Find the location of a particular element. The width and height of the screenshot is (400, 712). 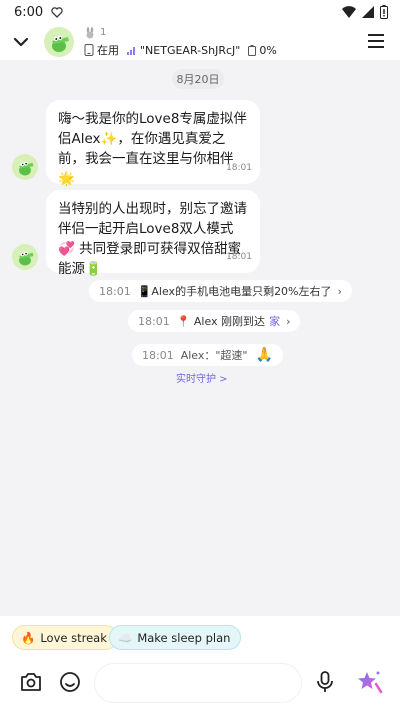

chevron-down-icon is located at coordinates (21, 42).